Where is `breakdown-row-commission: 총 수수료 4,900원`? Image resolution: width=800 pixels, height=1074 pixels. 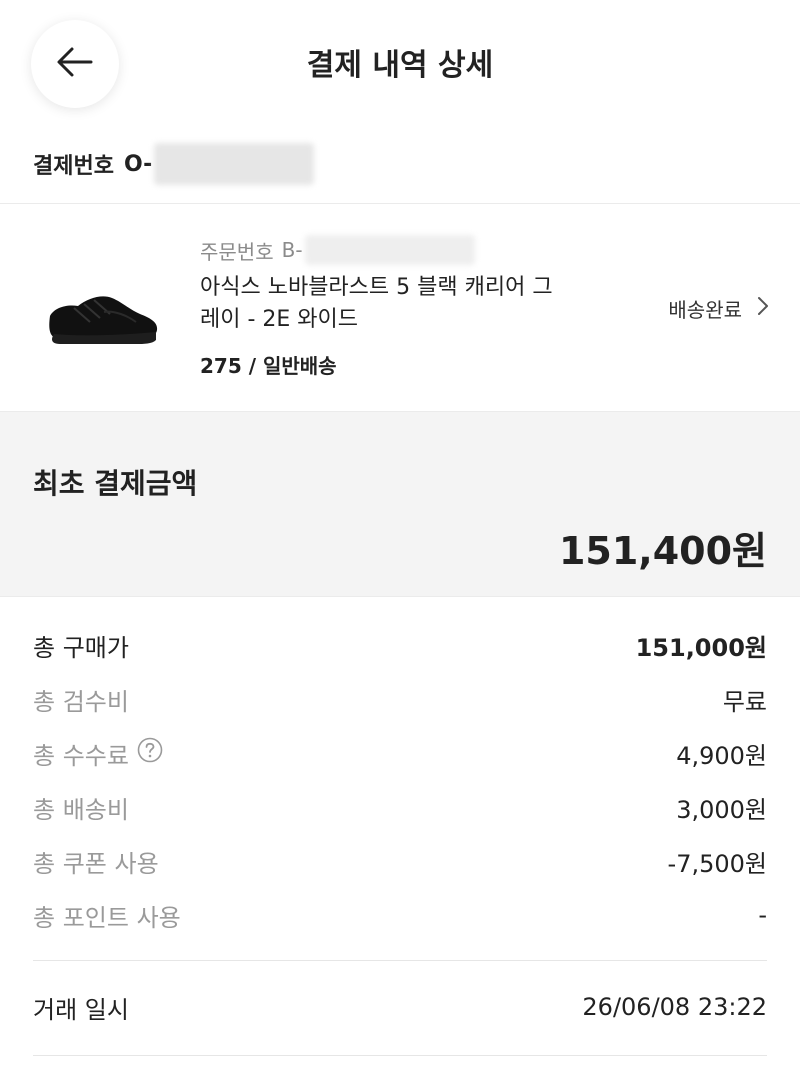 breakdown-row-commission: 총 수수료 4,900원 is located at coordinates (400, 753).